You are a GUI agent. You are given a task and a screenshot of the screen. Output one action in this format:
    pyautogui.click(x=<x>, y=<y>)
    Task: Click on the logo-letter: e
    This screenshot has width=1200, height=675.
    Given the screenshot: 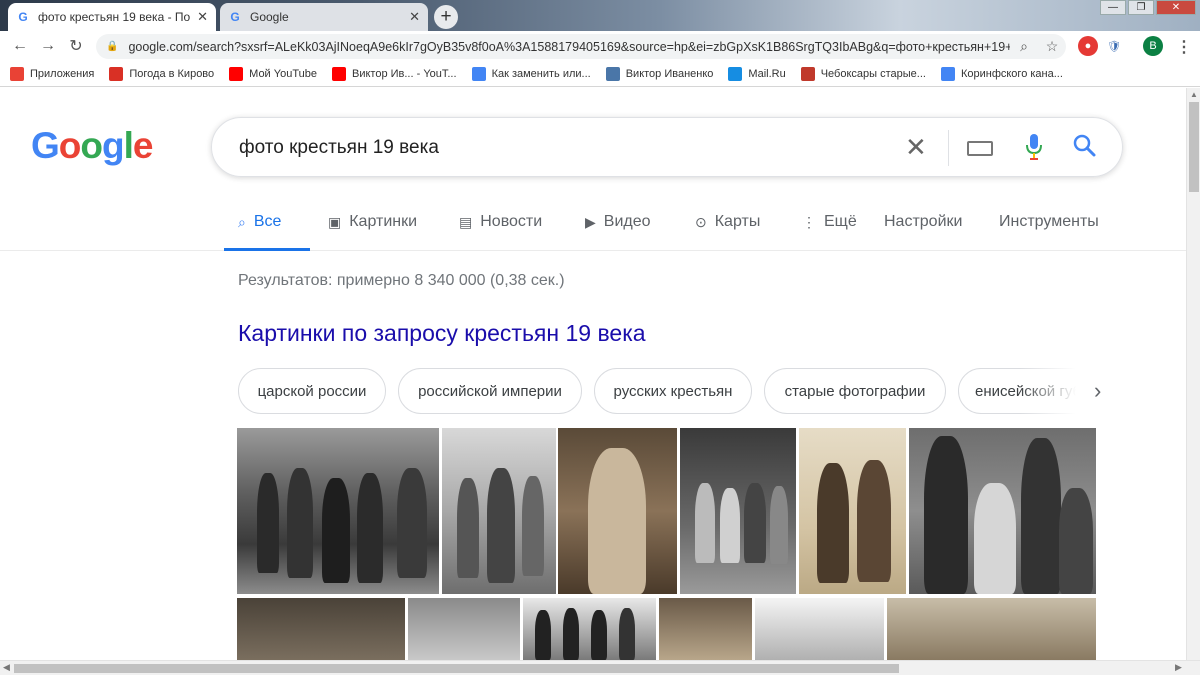 What is the action you would take?
    pyautogui.click(x=143, y=145)
    